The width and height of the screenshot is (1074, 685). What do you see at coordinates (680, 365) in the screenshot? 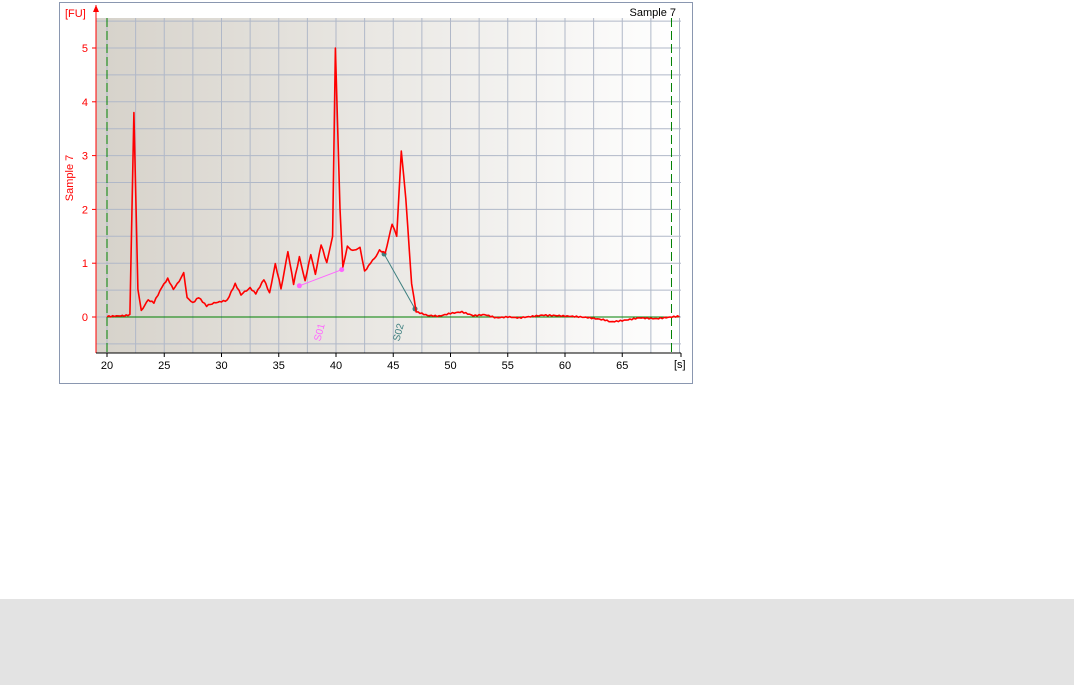
I see `x-unit-label: [s]` at bounding box center [680, 365].